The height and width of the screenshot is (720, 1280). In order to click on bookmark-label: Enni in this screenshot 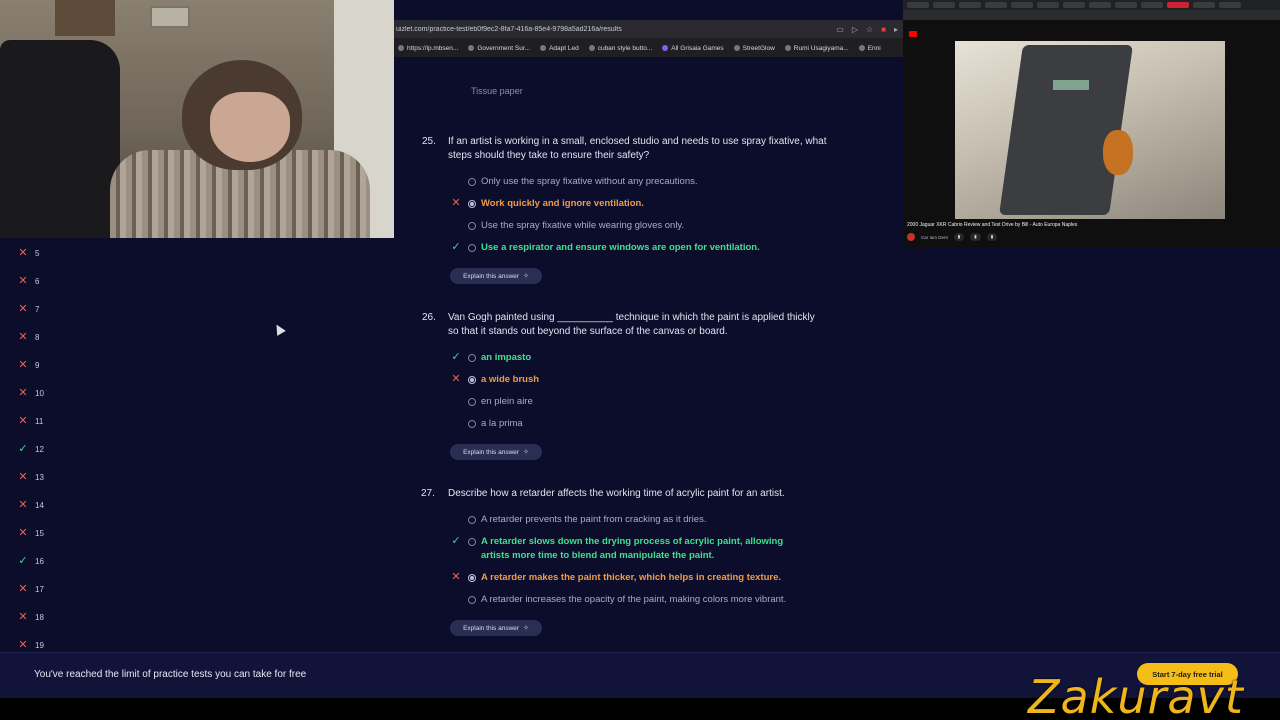, I will do `click(874, 48)`.